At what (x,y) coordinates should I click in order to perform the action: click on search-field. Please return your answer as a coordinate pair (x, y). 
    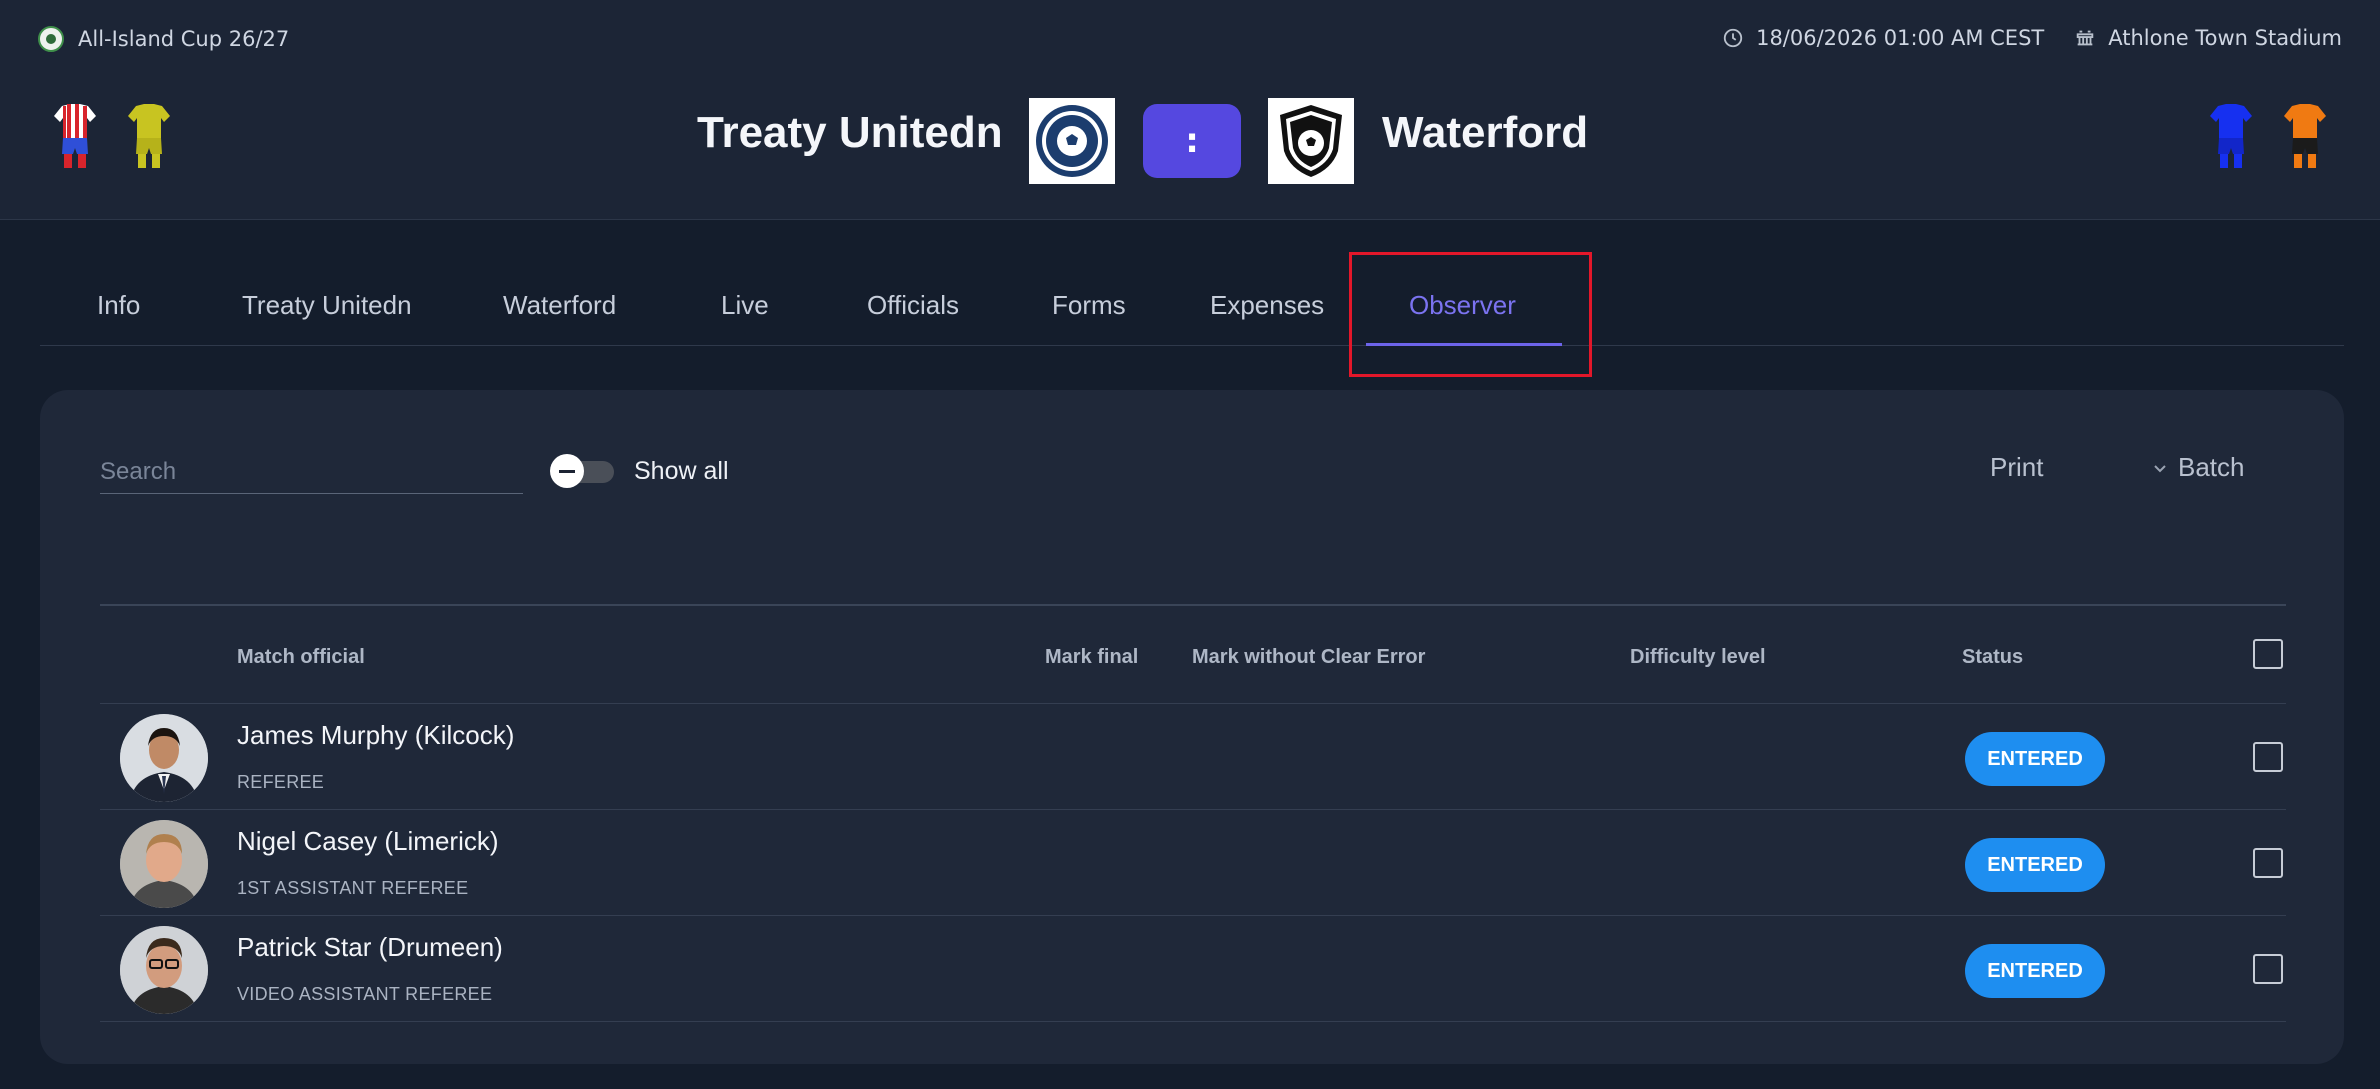
    Looking at the image, I should click on (311, 472).